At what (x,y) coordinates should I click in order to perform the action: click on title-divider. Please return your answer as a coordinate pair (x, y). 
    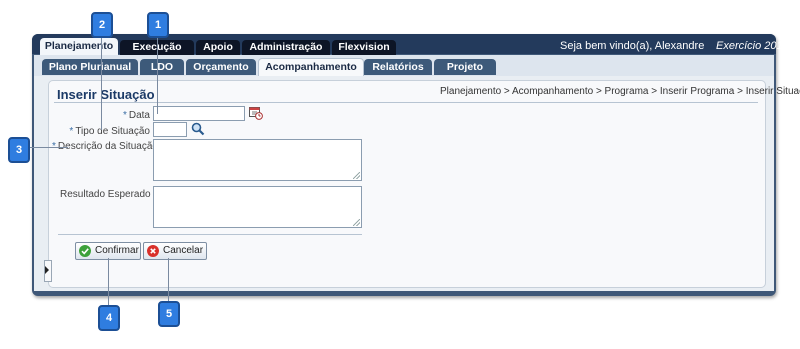
    Looking at the image, I should click on (406, 102).